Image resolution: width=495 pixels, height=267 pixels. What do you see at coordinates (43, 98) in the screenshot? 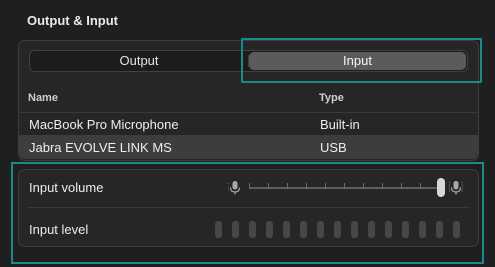
I see `column-header-name: Name` at bounding box center [43, 98].